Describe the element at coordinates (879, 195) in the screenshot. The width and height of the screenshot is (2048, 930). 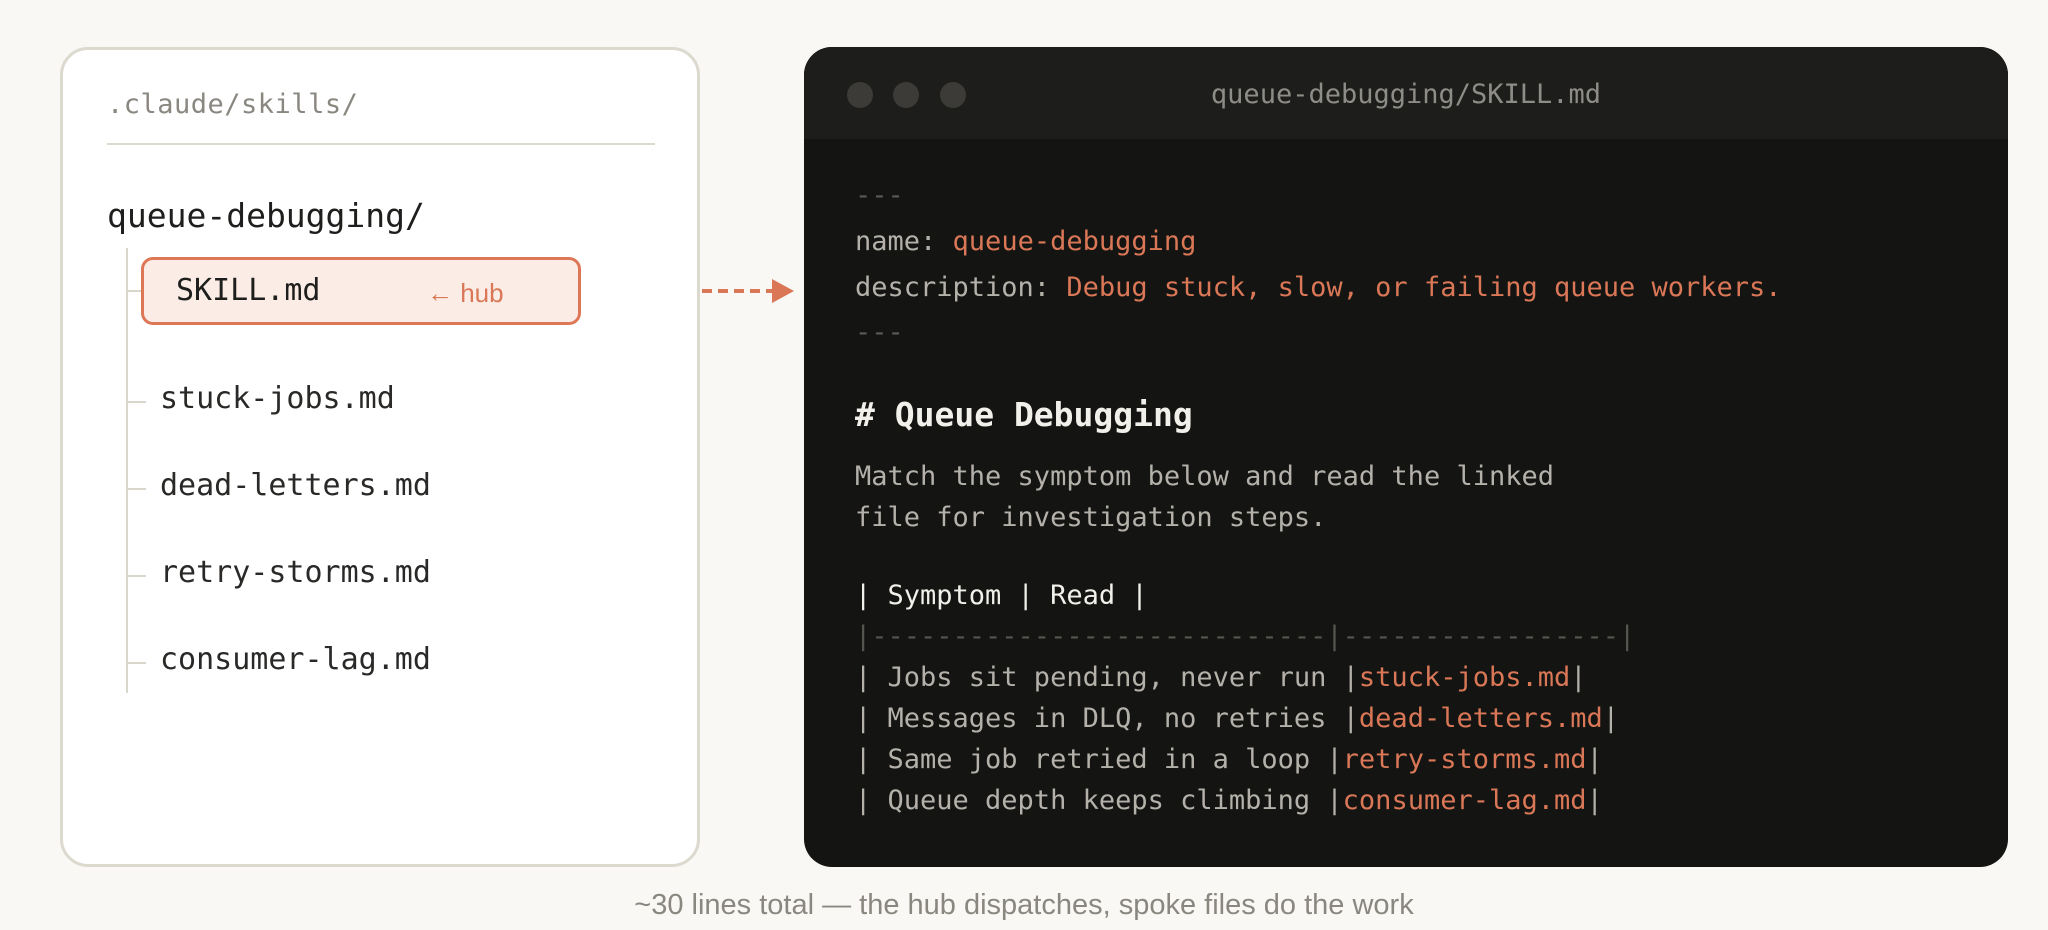
I see `frontmatter-open: ---` at that location.